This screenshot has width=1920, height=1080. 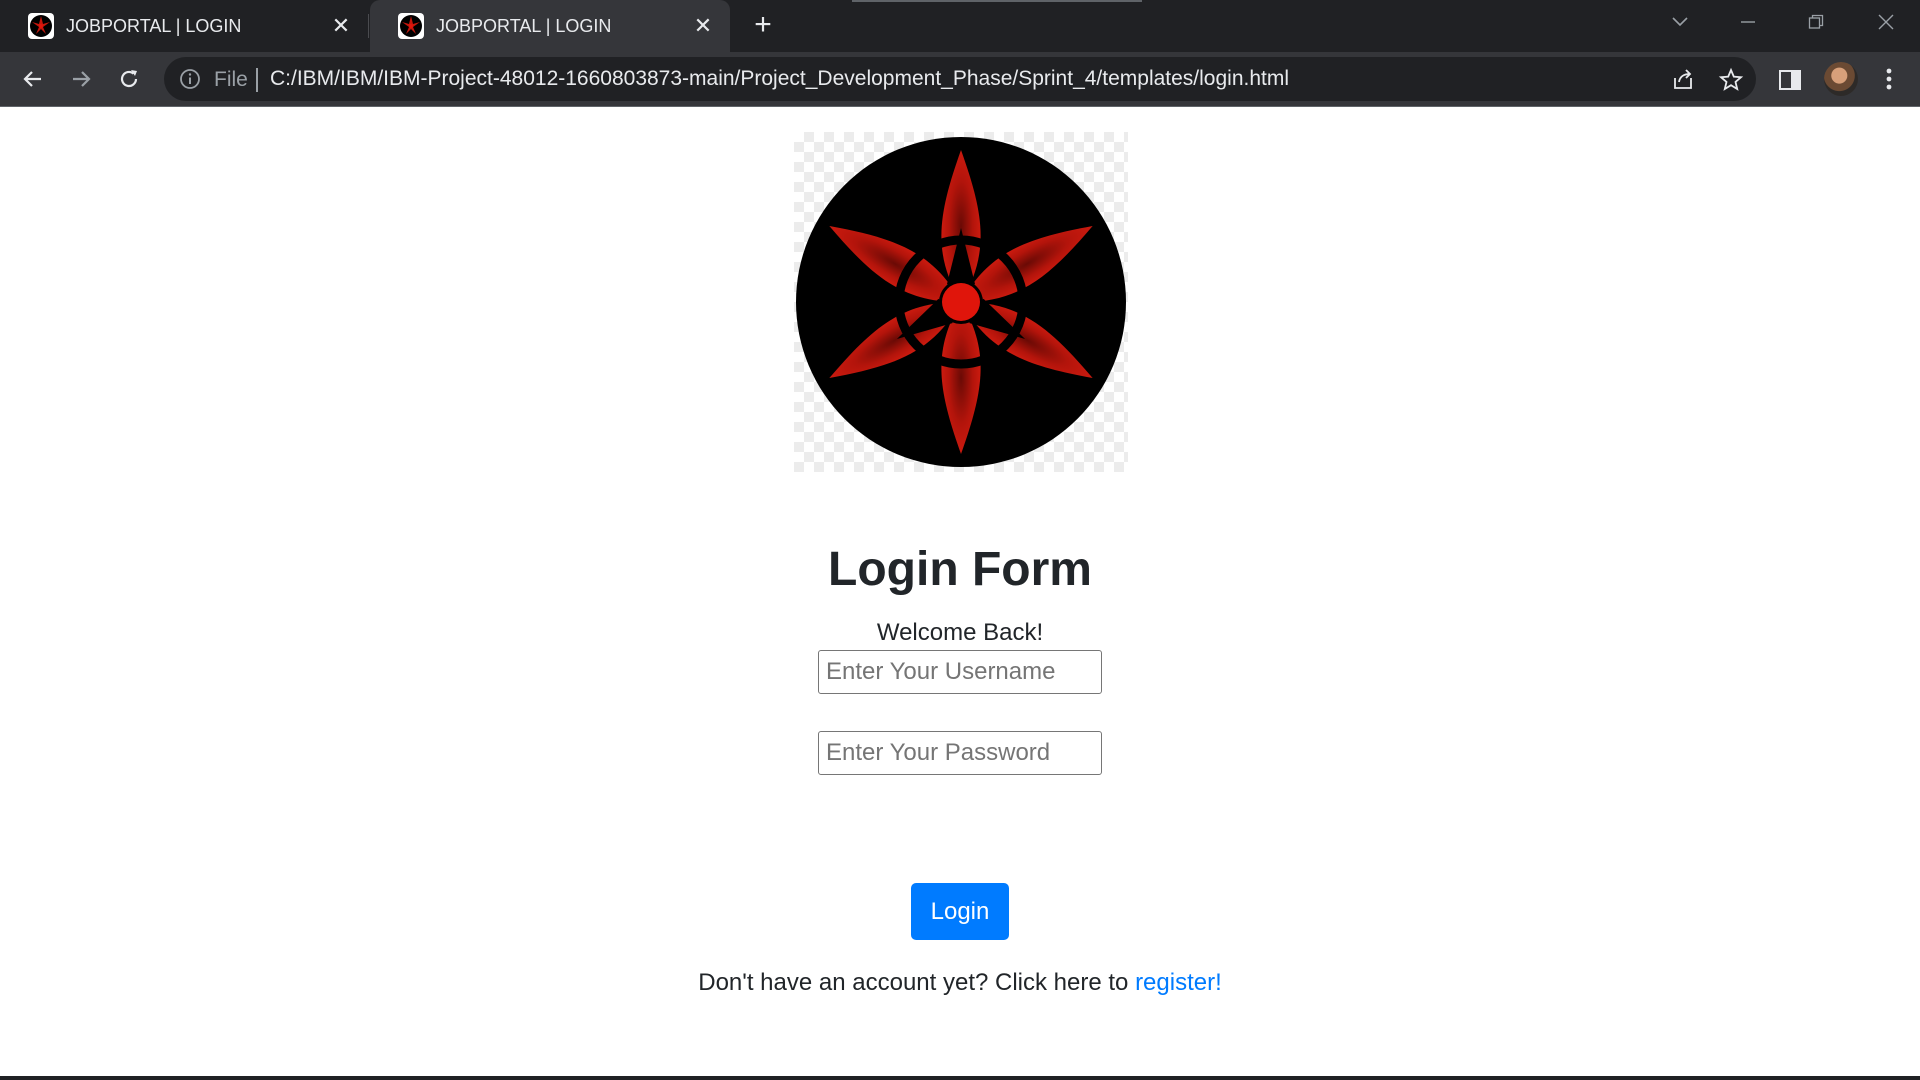 What do you see at coordinates (257, 80) in the screenshot?
I see `address-separator` at bounding box center [257, 80].